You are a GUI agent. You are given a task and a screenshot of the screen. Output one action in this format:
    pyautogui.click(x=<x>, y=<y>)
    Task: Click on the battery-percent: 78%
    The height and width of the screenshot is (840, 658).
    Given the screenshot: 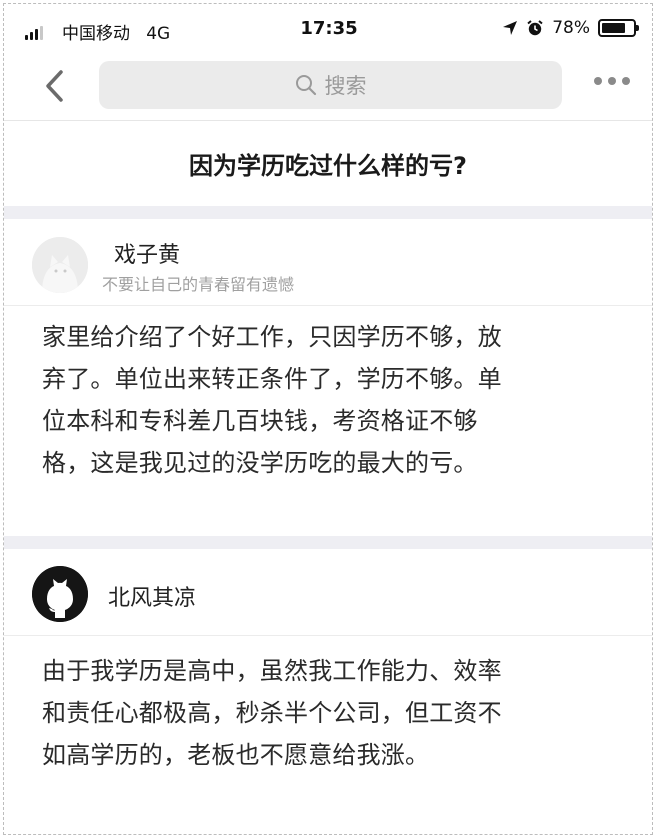 What is the action you would take?
    pyautogui.click(x=571, y=28)
    